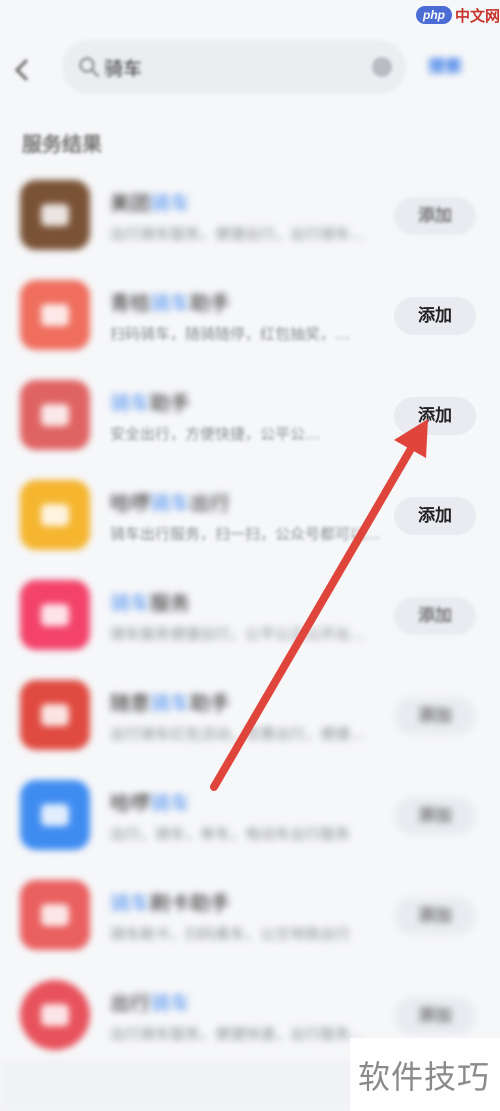  What do you see at coordinates (230, 934) in the screenshot?
I see `item-description: 骑车刷卡，扫码乘车，公交地铁出行` at bounding box center [230, 934].